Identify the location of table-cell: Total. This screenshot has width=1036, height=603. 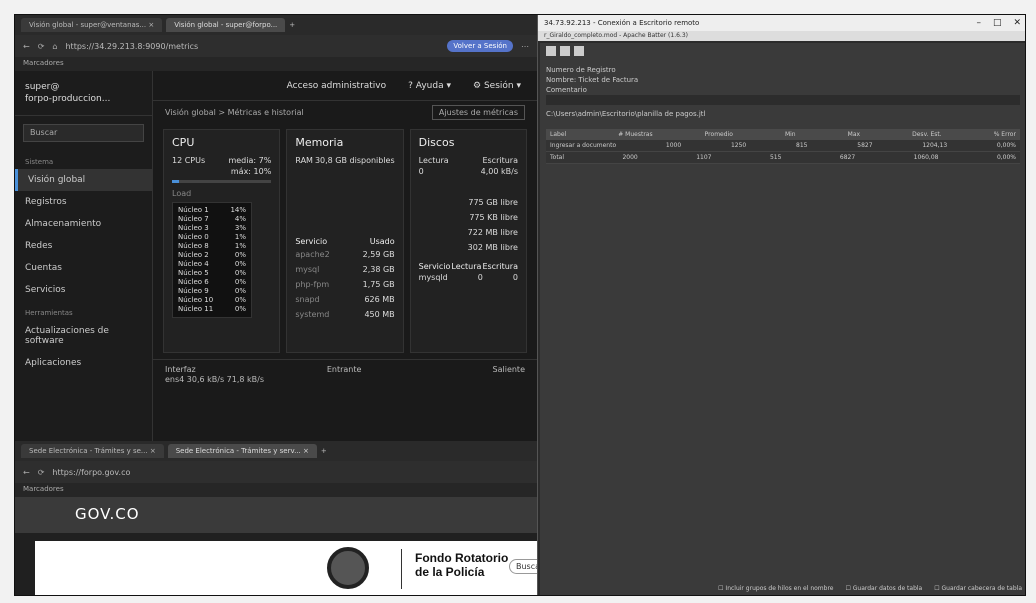
(557, 157).